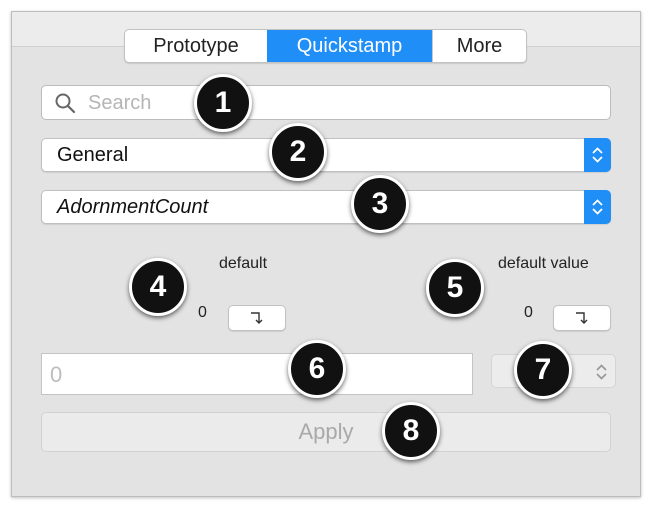 This screenshot has height=516, width=652. Describe the element at coordinates (411, 431) in the screenshot. I see `callout-badge-8: 8` at that location.